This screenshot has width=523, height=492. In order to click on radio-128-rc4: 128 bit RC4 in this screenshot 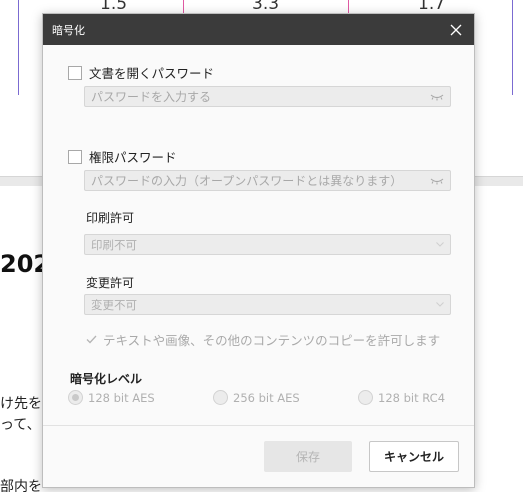, I will do `click(401, 397)`.